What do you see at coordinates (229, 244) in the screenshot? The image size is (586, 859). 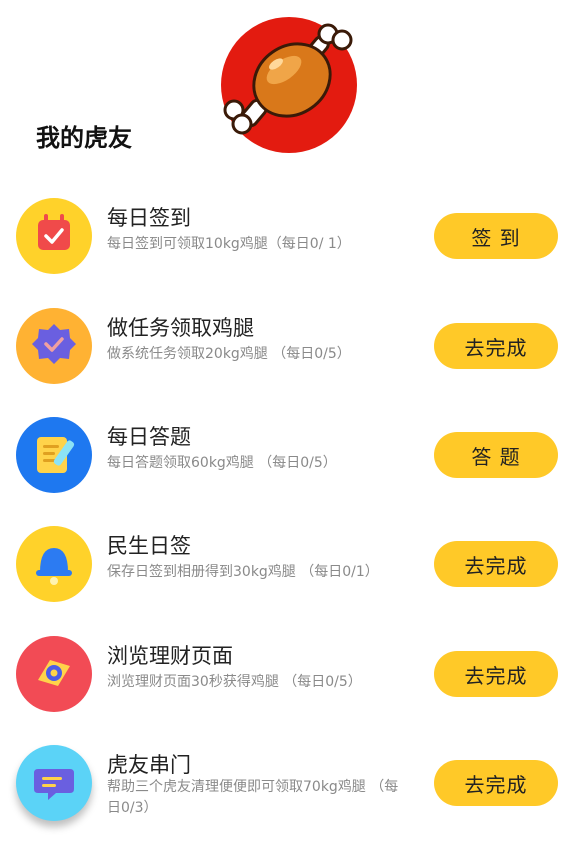 I see `task-description: 每日签到可领取10kg鸡腿（每日0/ 1）` at bounding box center [229, 244].